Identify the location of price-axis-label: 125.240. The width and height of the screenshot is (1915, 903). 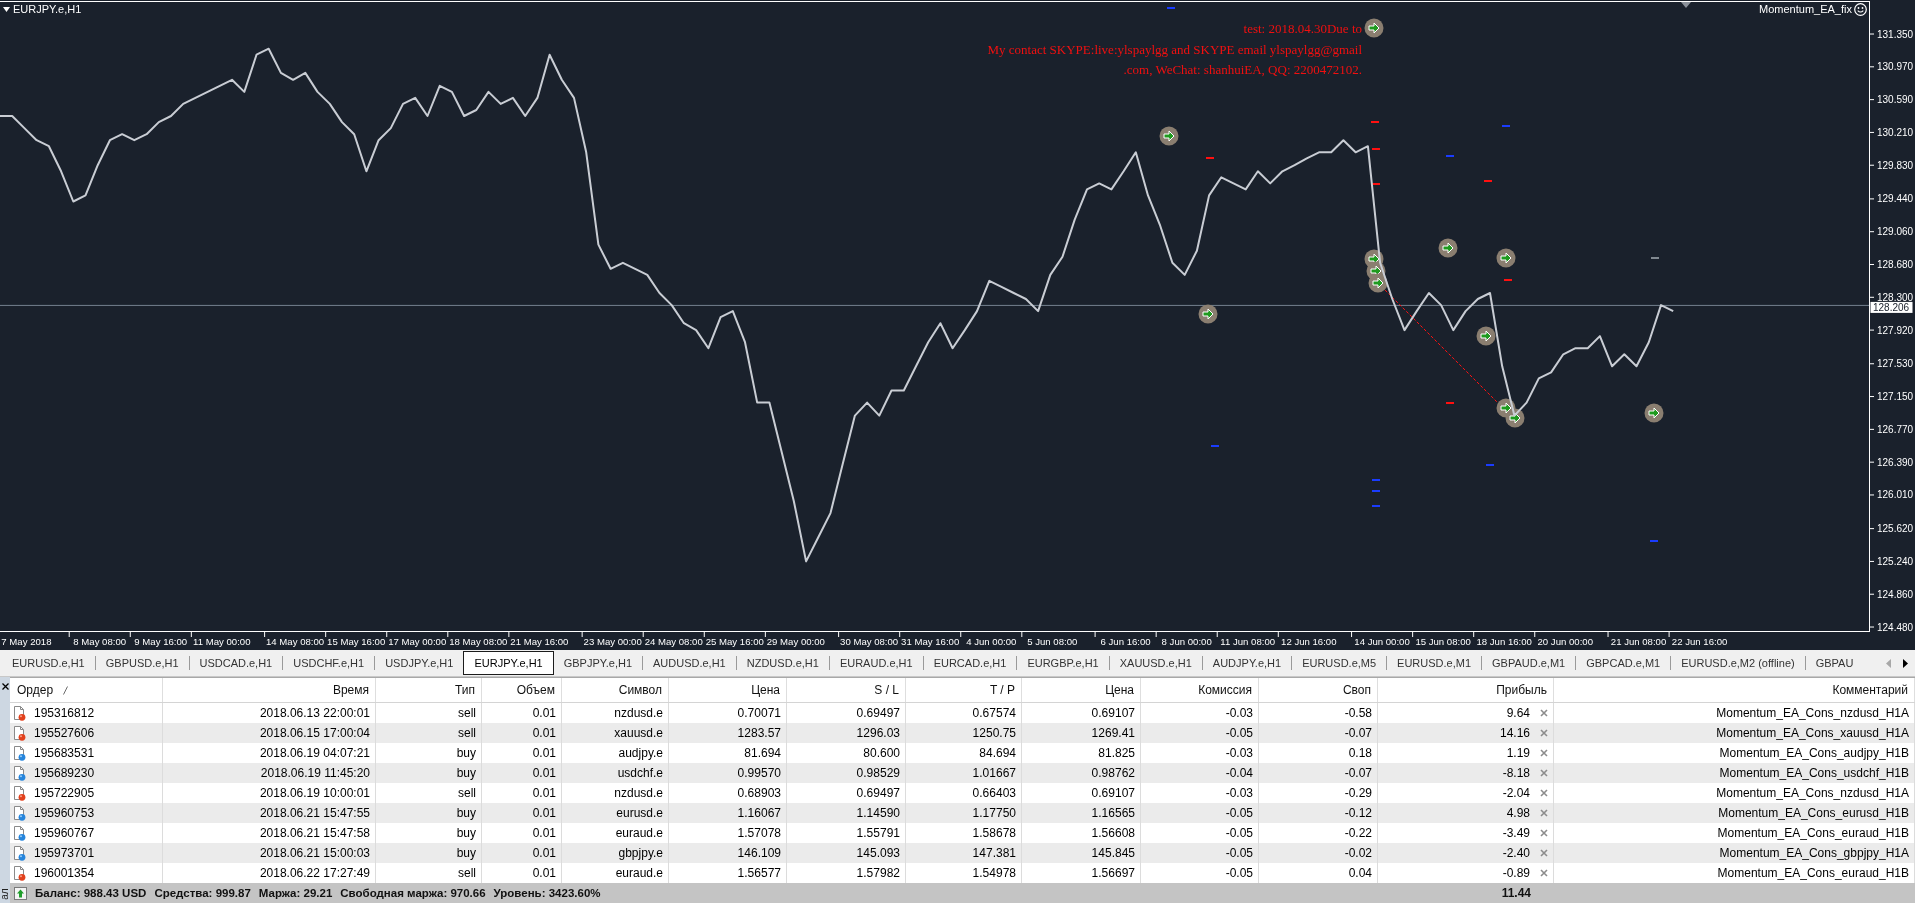
(1895, 561).